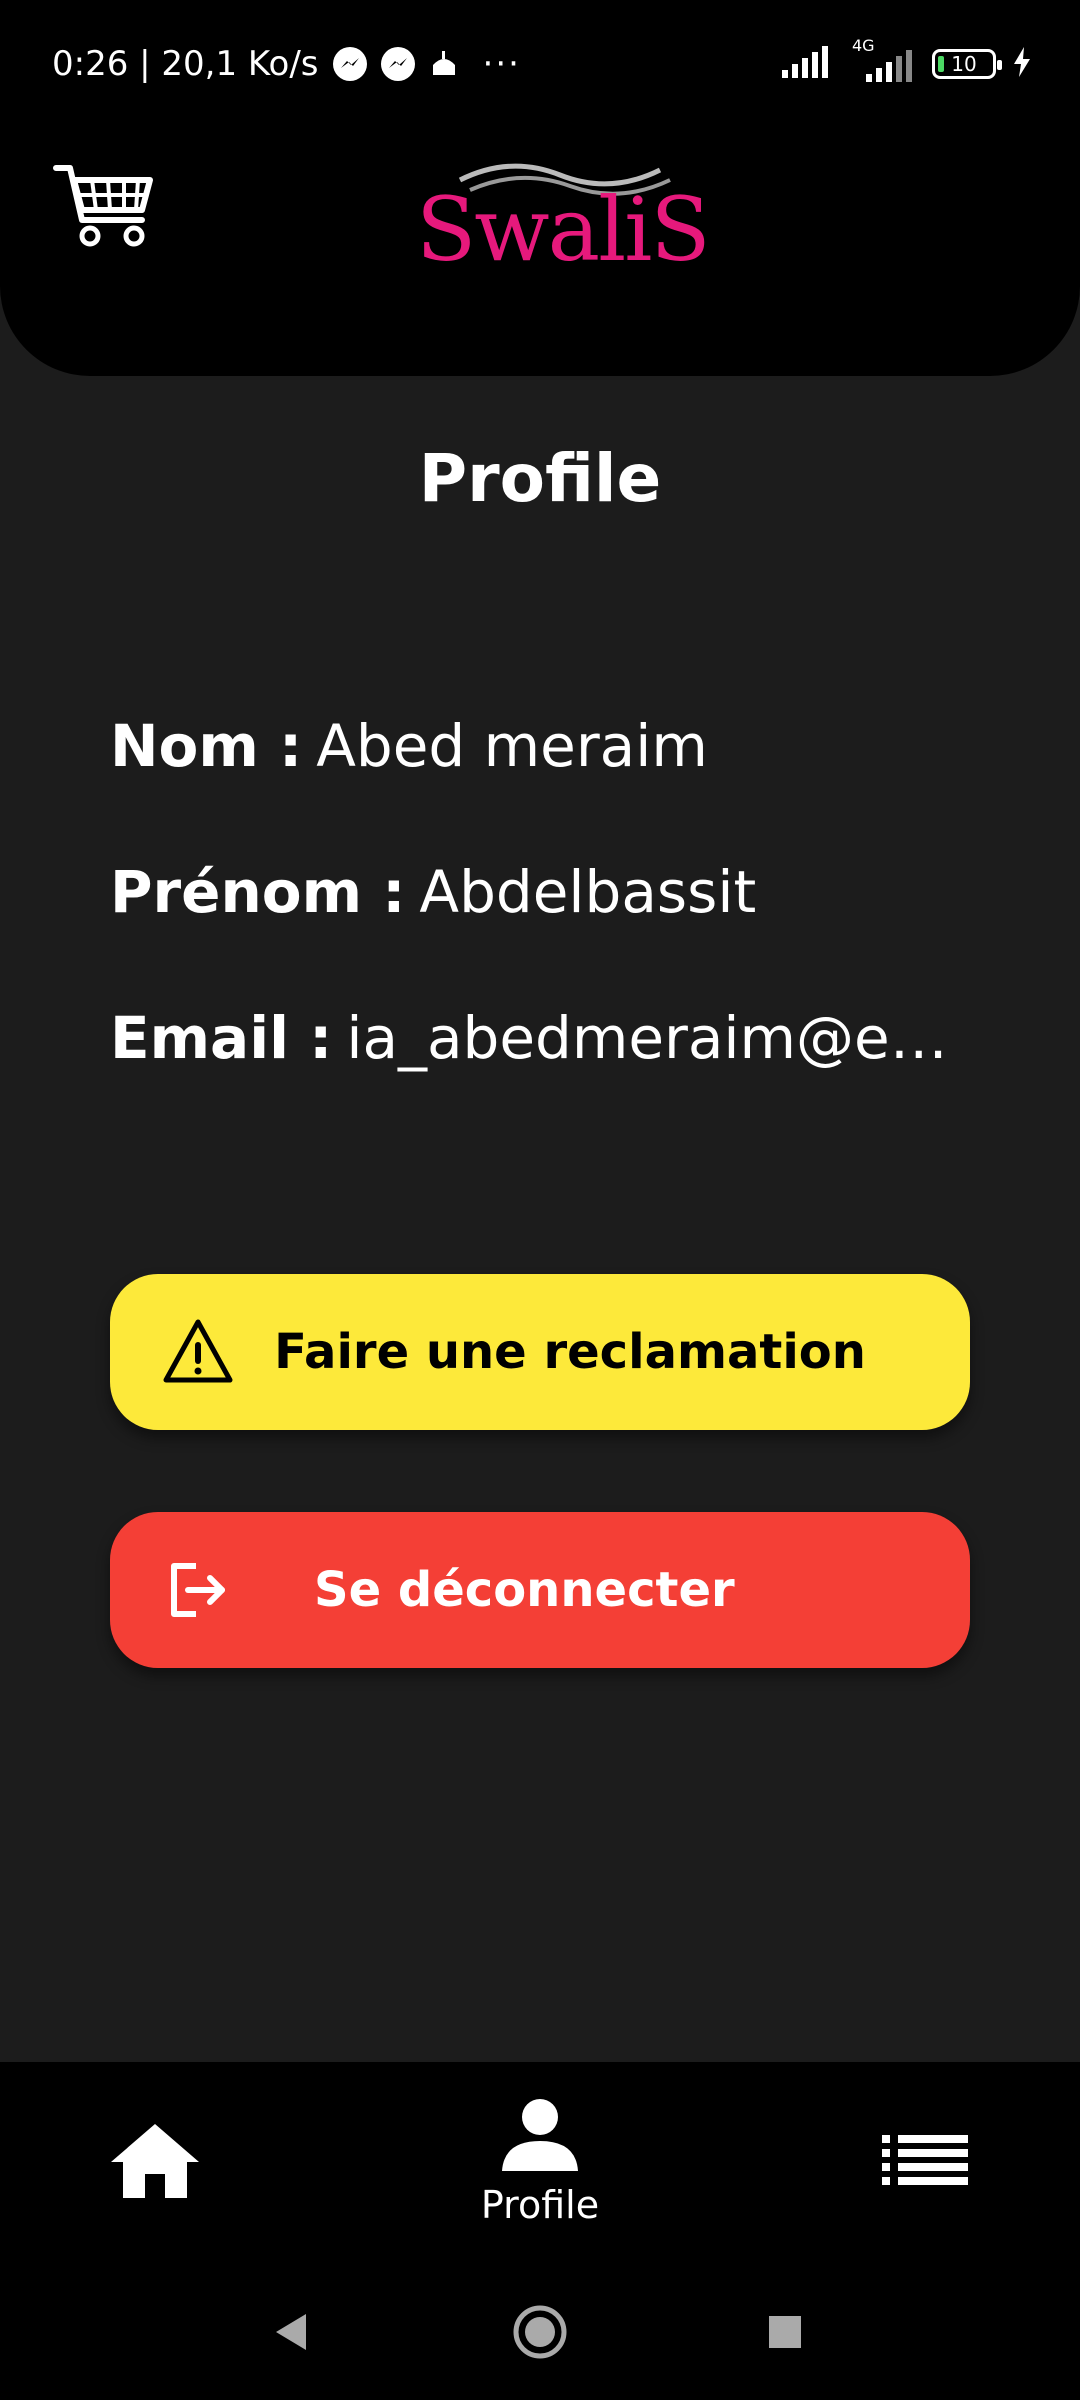  I want to click on nav-home, so click(155, 2162).